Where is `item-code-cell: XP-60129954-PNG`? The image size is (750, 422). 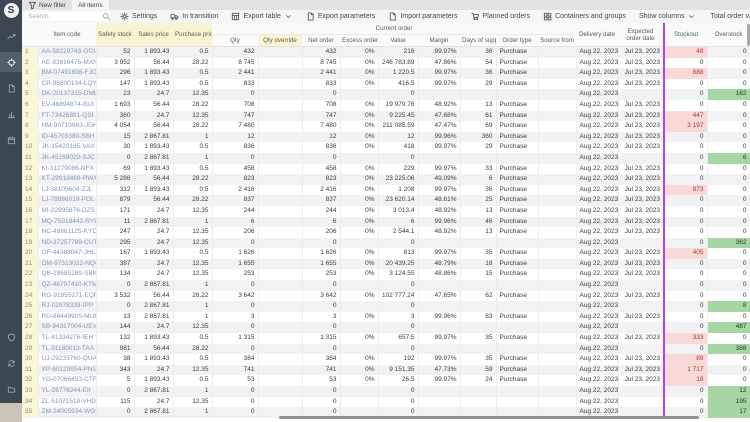
item-code-cell: XP-60129954-PNG is located at coordinates (67, 370).